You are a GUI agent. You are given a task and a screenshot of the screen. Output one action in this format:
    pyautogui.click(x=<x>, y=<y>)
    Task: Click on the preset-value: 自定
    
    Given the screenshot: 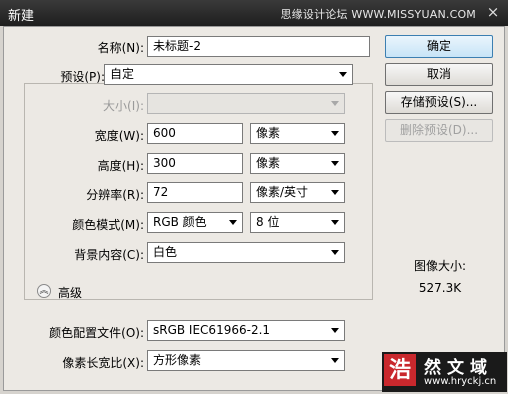 What is the action you would take?
    pyautogui.click(x=122, y=74)
    